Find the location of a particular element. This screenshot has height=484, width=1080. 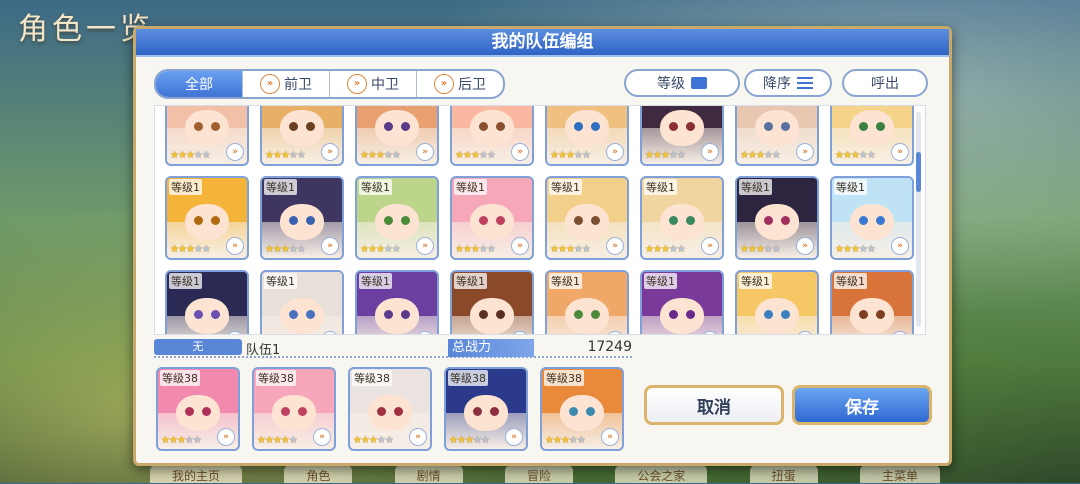

nav-characters: 角色 is located at coordinates (318, 474).